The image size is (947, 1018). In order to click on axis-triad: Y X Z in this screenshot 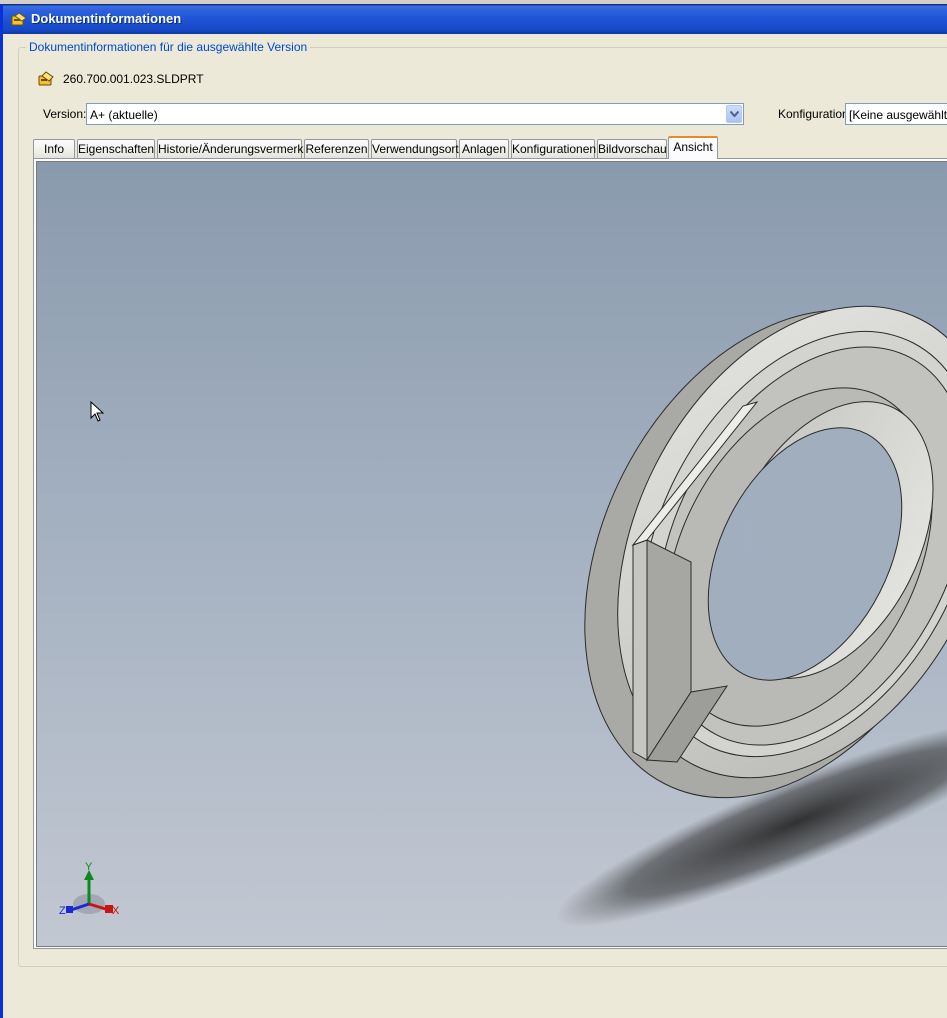, I will do `click(89, 889)`.